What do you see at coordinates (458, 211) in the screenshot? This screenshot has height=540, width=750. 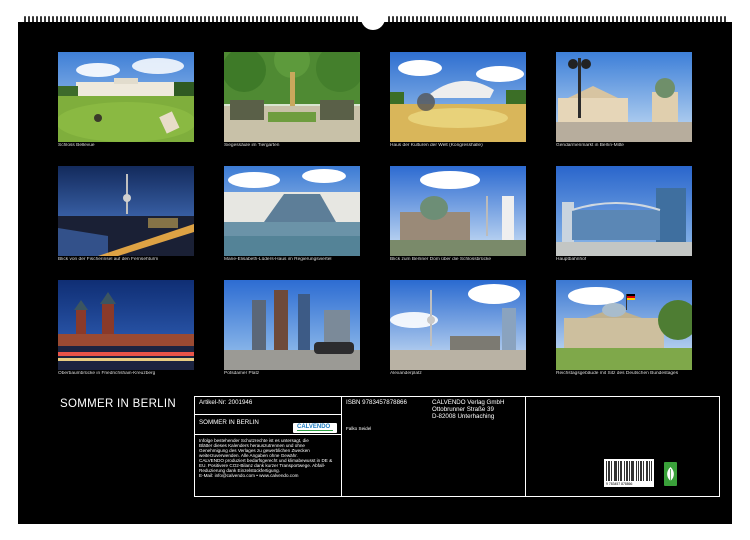 I see `photo-berliner-dom` at bounding box center [458, 211].